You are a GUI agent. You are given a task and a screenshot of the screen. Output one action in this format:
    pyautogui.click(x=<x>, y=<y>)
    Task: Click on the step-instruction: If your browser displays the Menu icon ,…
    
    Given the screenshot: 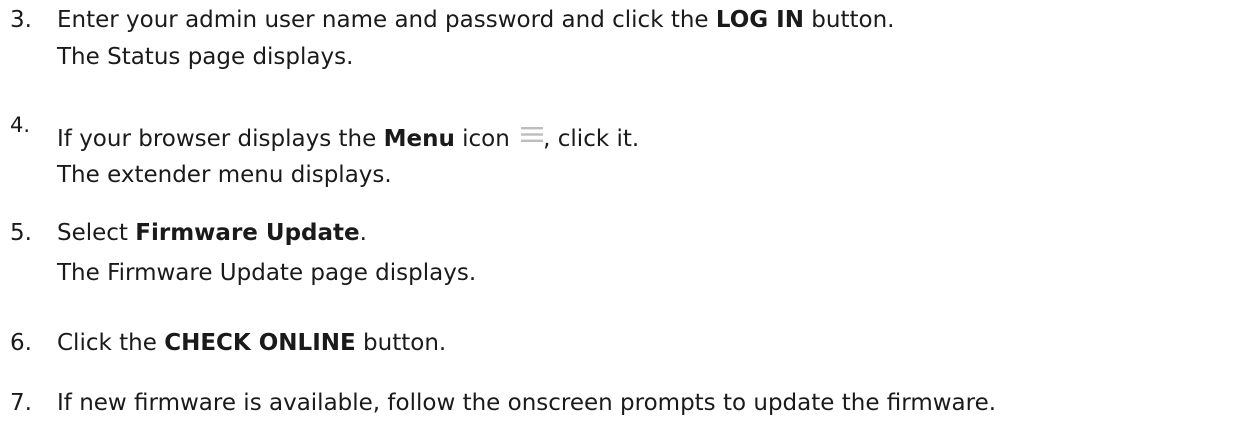 What is the action you would take?
    pyautogui.click(x=348, y=139)
    